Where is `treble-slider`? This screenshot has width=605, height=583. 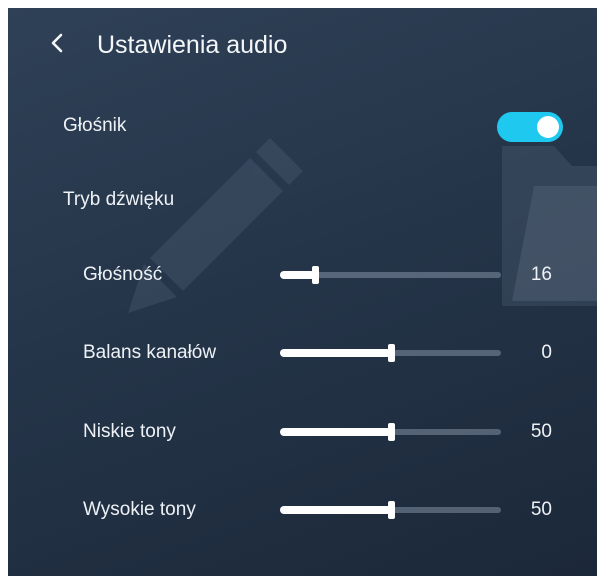 treble-slider is located at coordinates (390, 510).